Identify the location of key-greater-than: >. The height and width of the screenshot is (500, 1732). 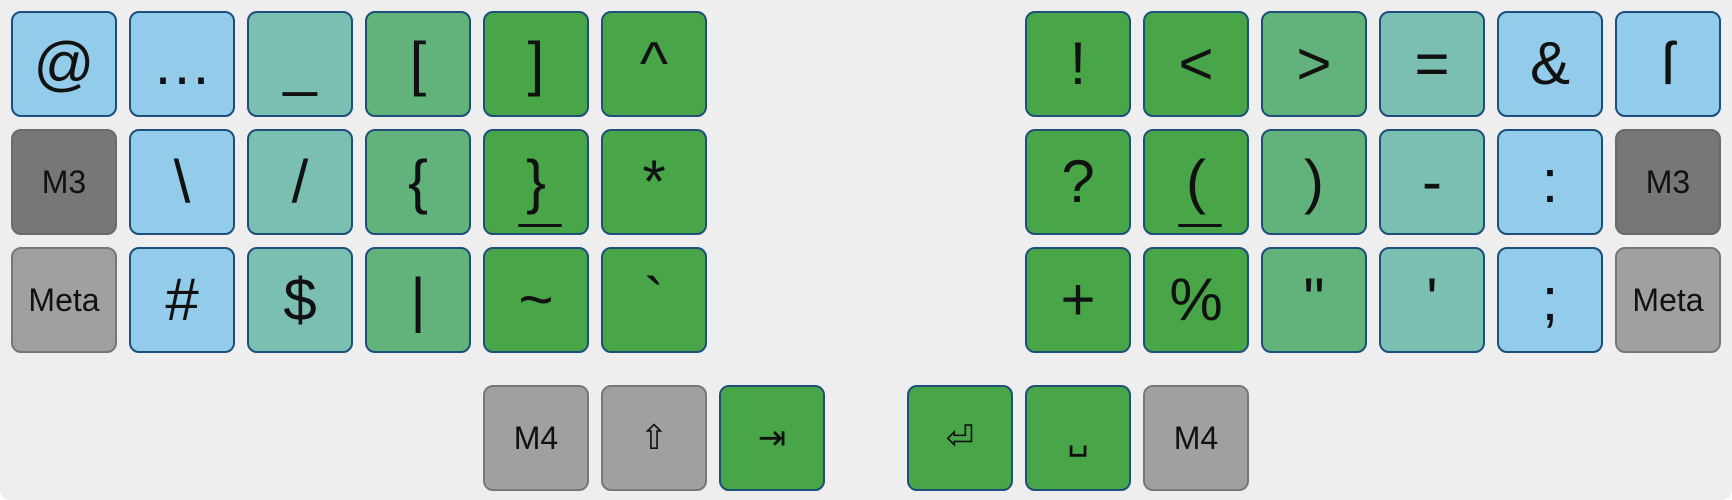
(1314, 64).